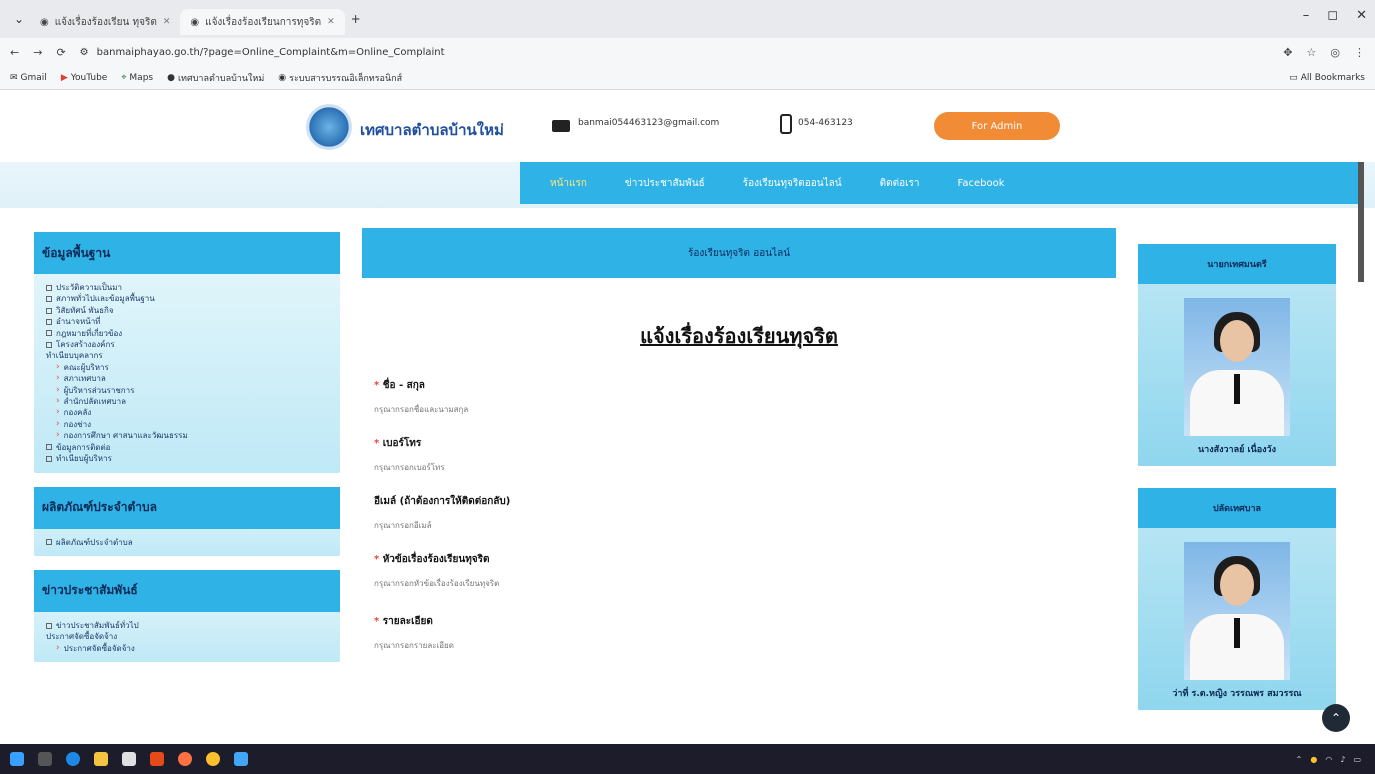 The width and height of the screenshot is (1375, 774). Describe the element at coordinates (187, 447) in the screenshot. I see `sidebar-link: ข้อมูลการติดต่อ` at that location.